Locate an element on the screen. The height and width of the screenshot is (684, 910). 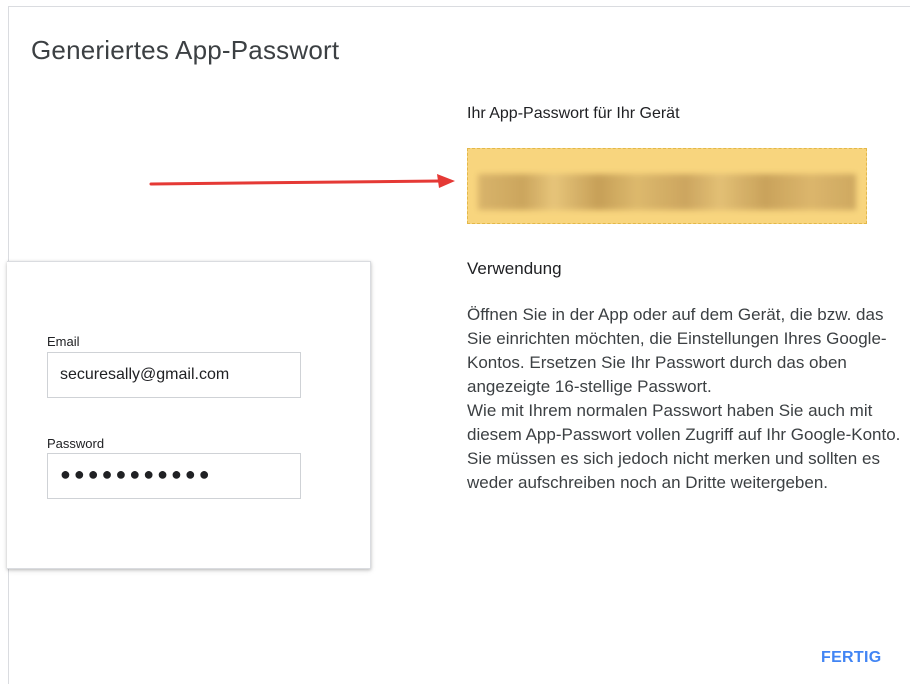
app-password-box is located at coordinates (667, 186).